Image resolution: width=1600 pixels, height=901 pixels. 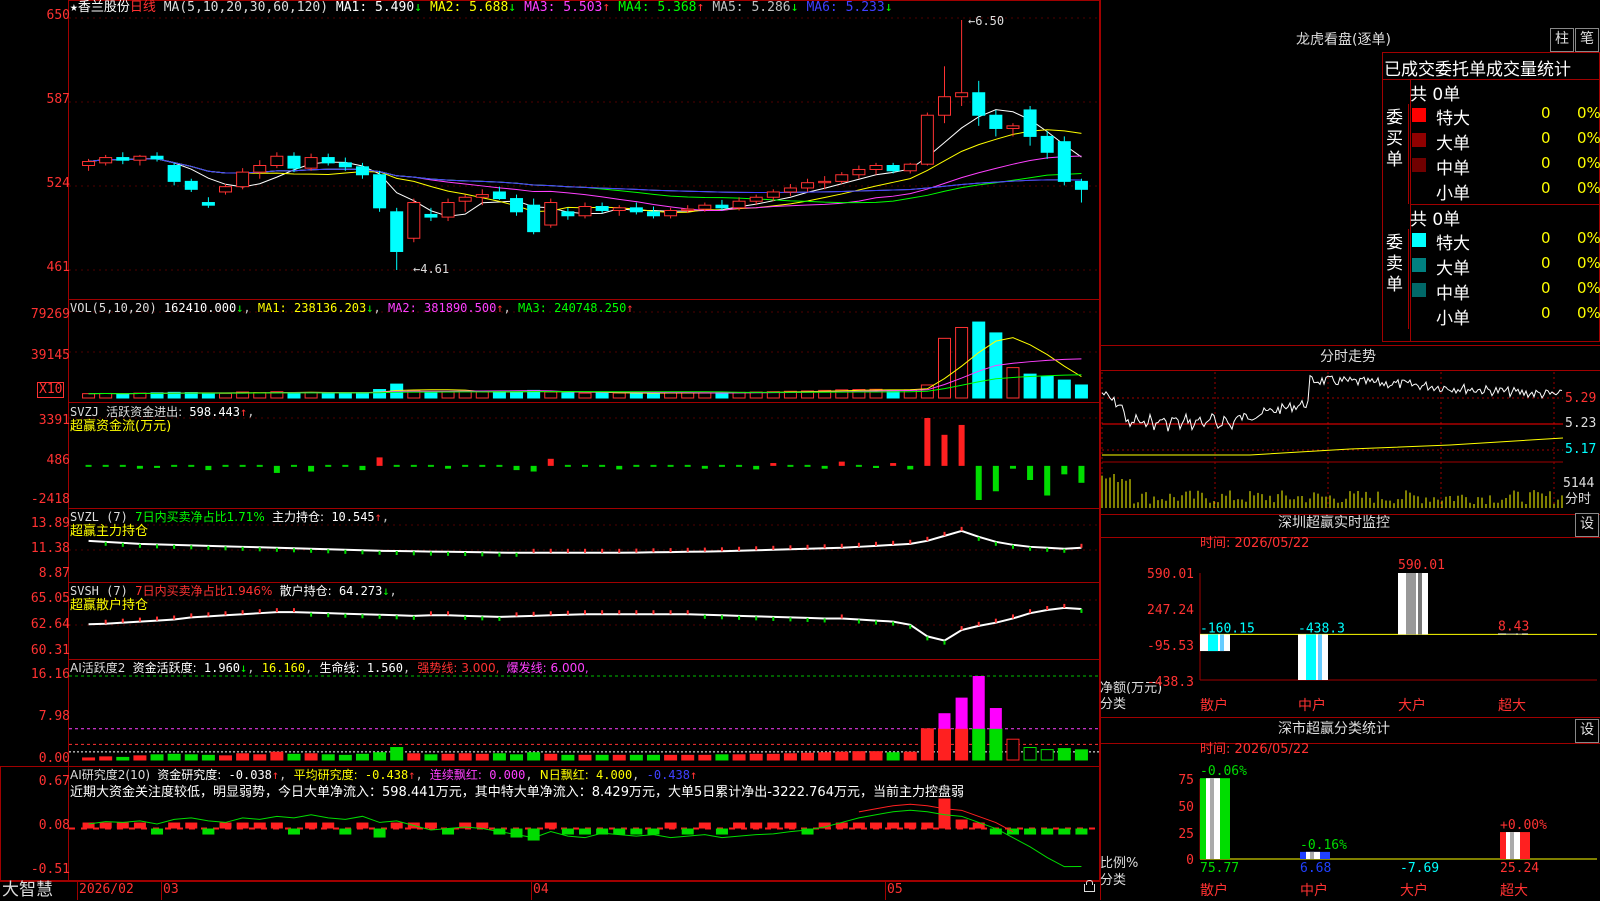 I want to click on szc-ytick: 50, so click(x=1186, y=807).